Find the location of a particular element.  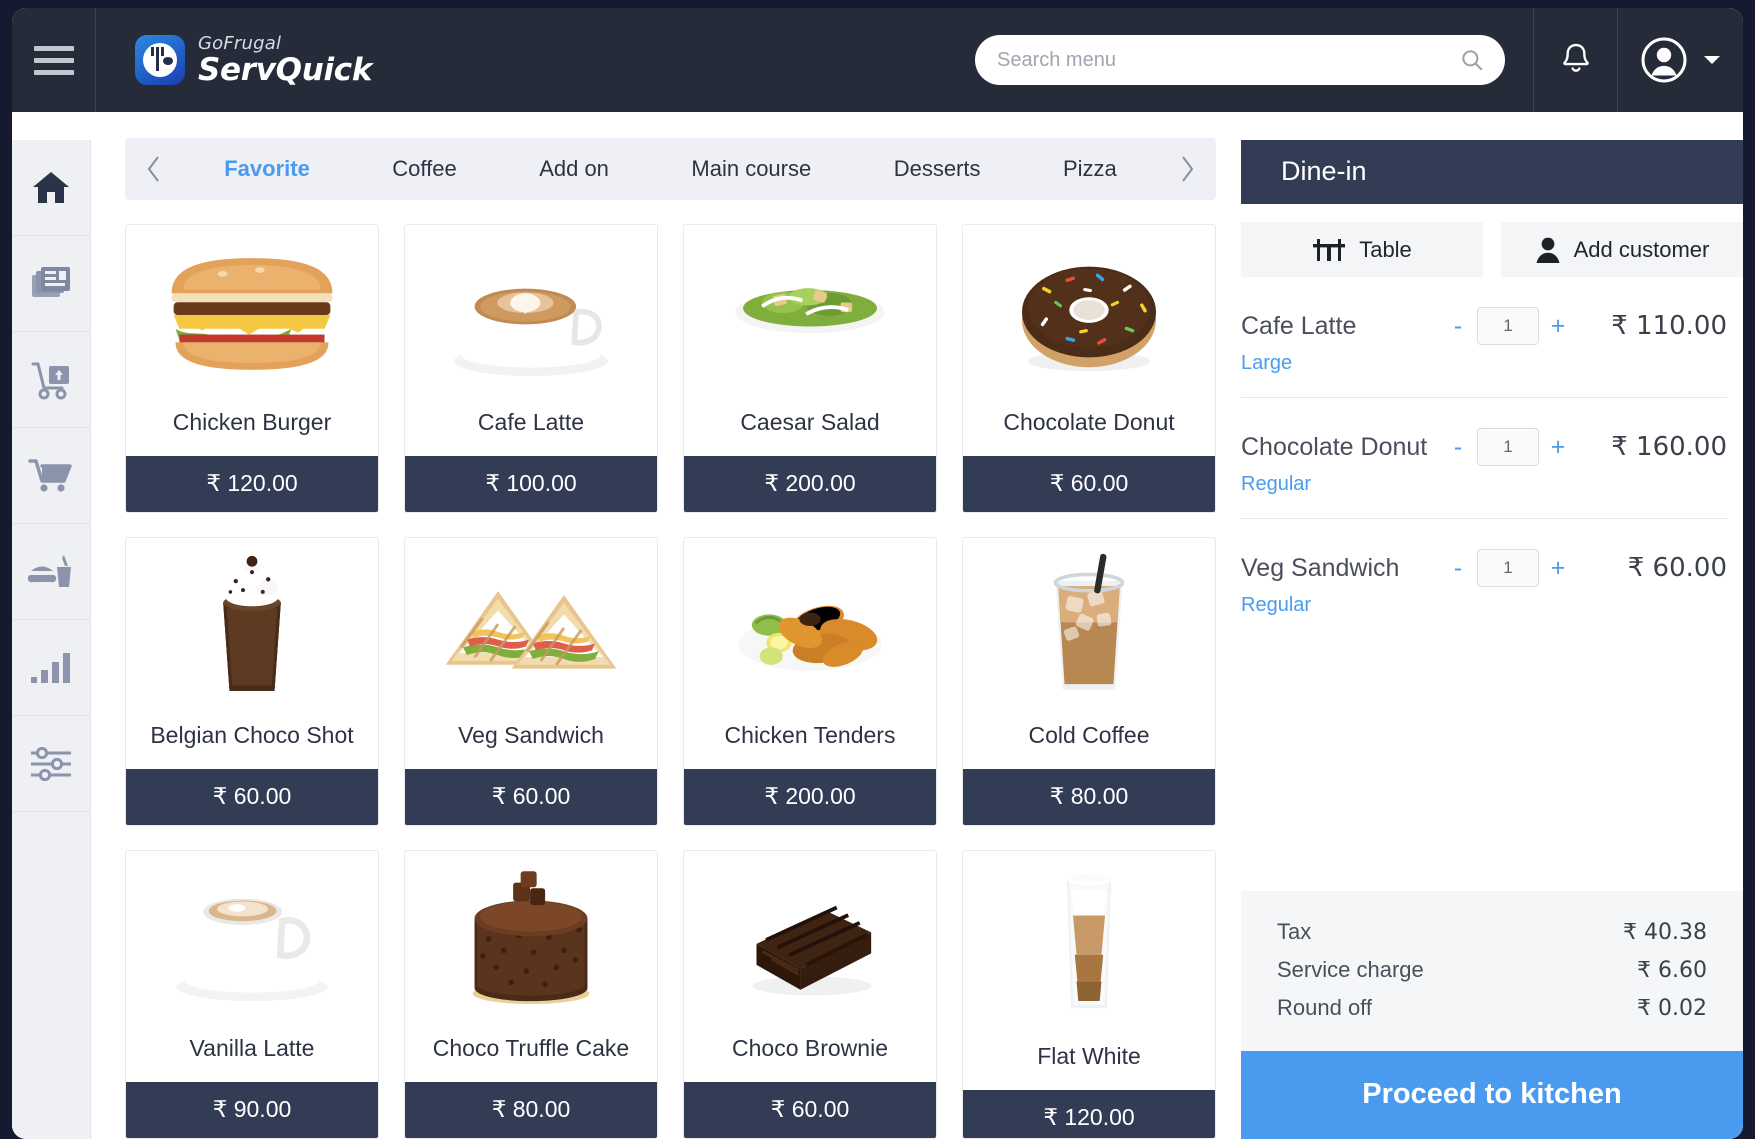

sidebar-item-settings is located at coordinates (51, 764).